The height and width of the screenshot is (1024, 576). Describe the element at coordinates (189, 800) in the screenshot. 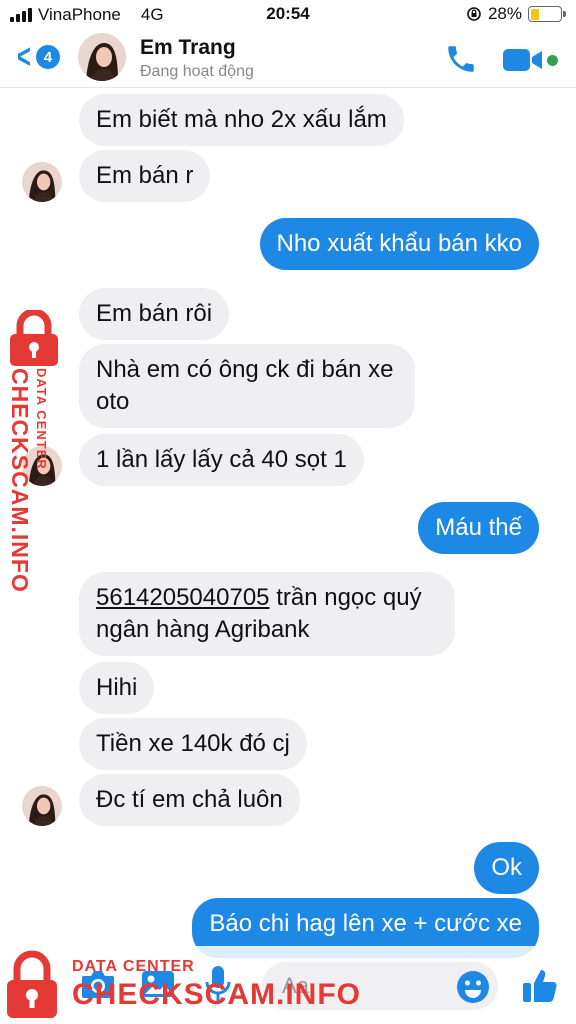

I see `message-bubble: Đc tí em chả luôn` at that location.